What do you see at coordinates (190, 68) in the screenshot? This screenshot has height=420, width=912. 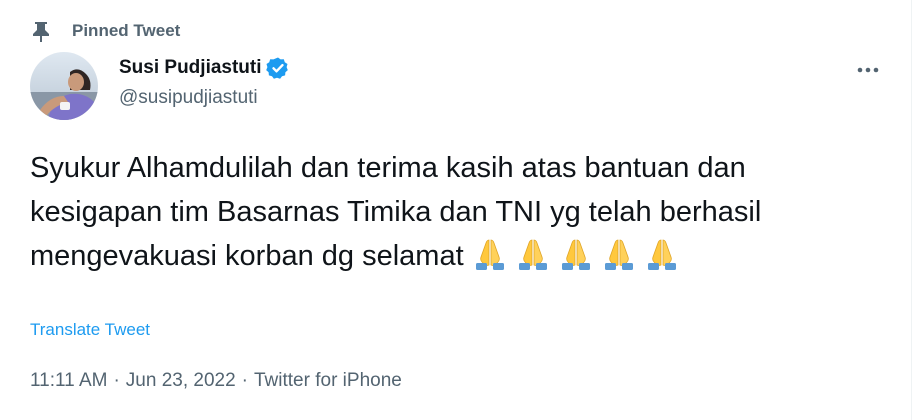 I see `display-name: Susi Pudjiastuti` at bounding box center [190, 68].